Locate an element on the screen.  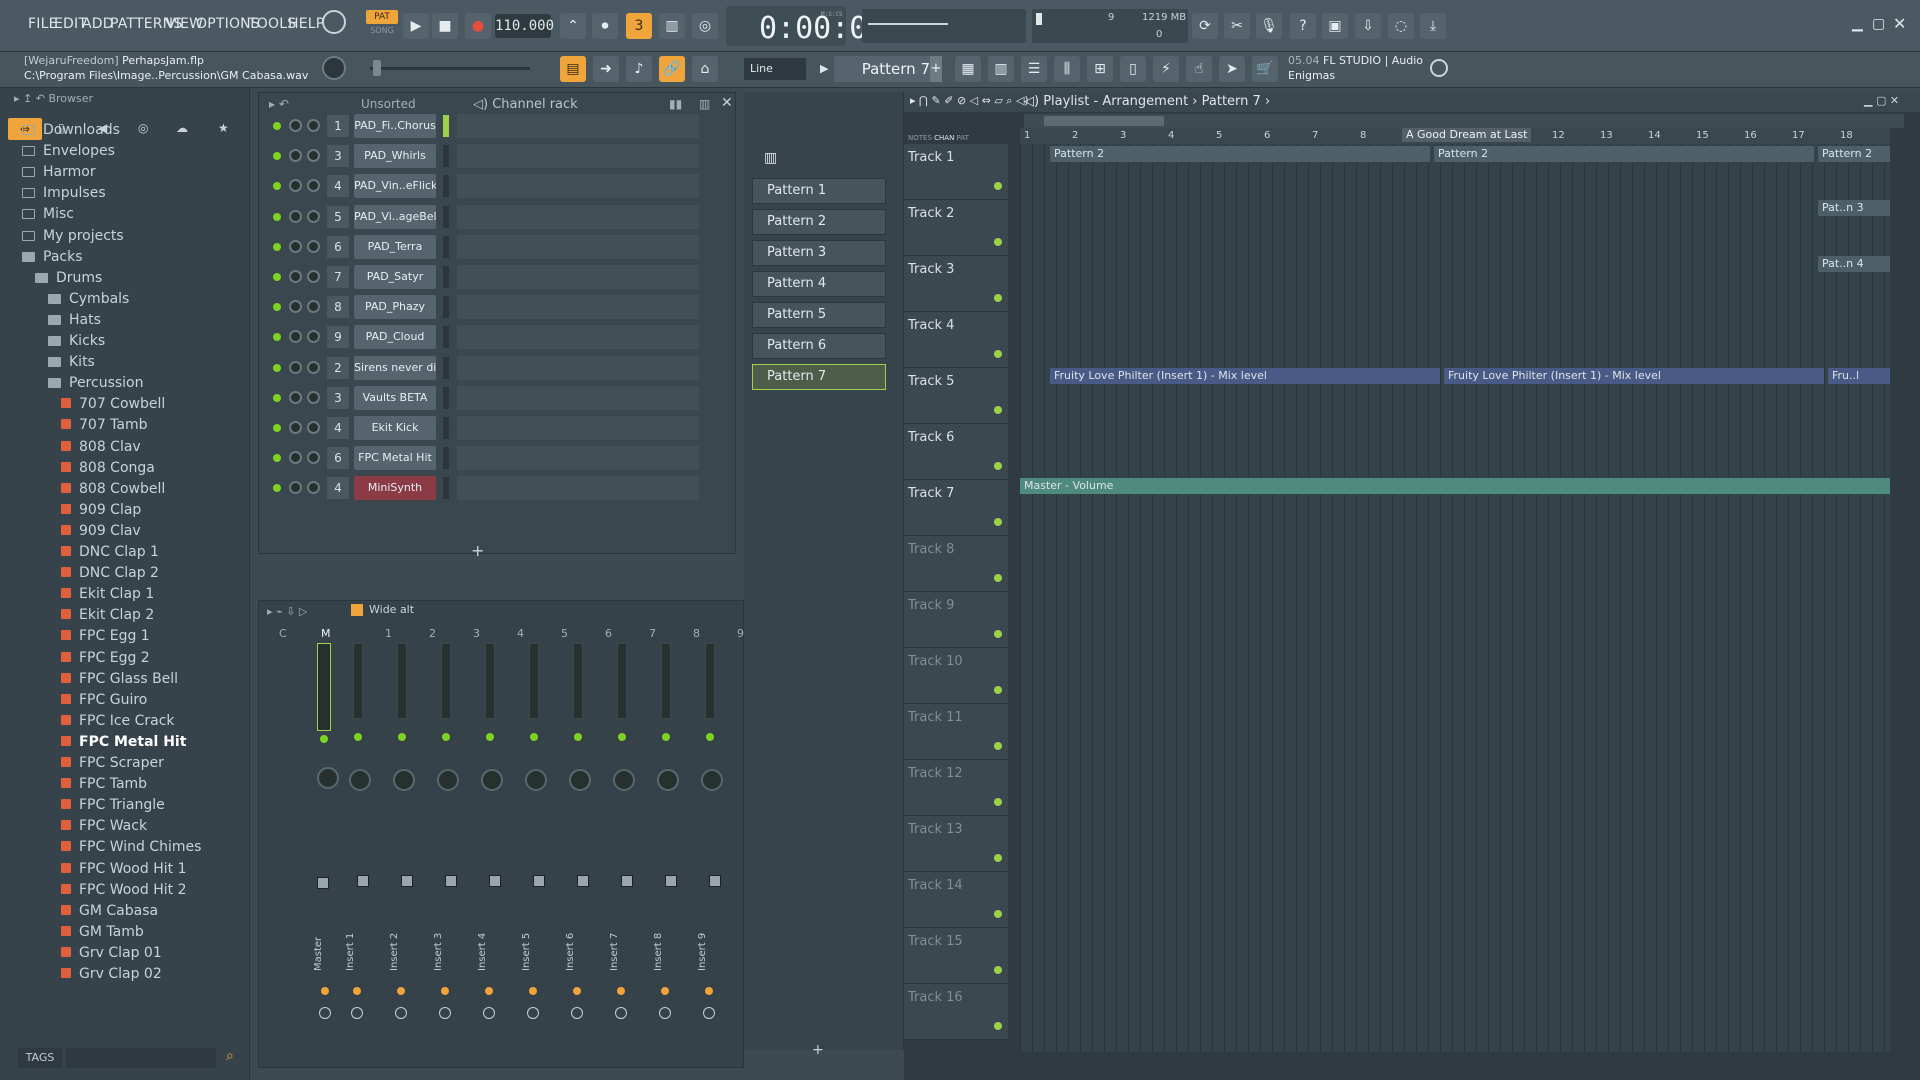
slider-handle is located at coordinates (377, 68).